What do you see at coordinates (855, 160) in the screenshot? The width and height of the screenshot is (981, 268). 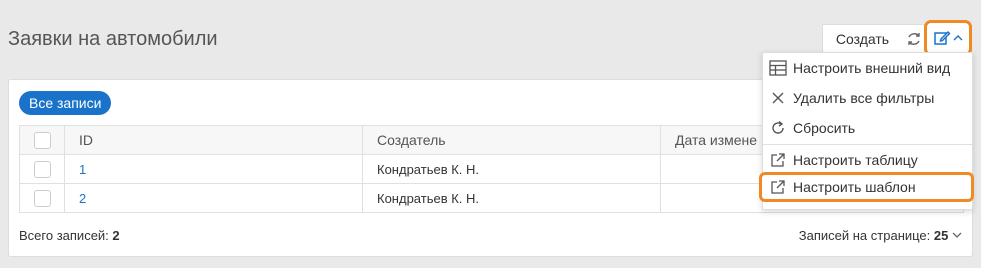 I see `menu-item-label: Настроить таблицу` at bounding box center [855, 160].